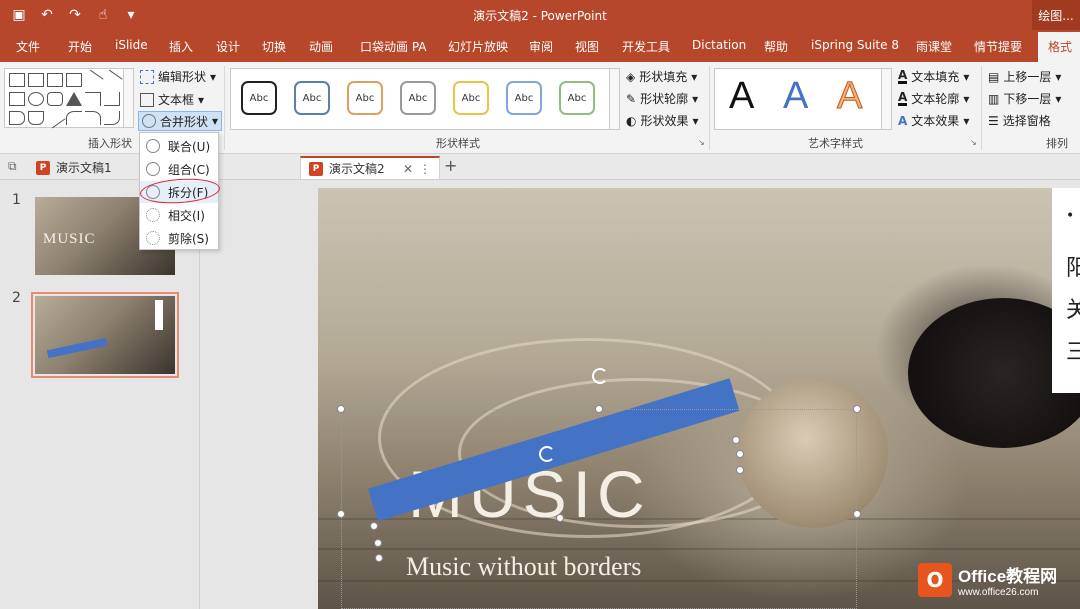  What do you see at coordinates (112, 118) in the screenshot?
I see `scribble-shape-icon` at bounding box center [112, 118].